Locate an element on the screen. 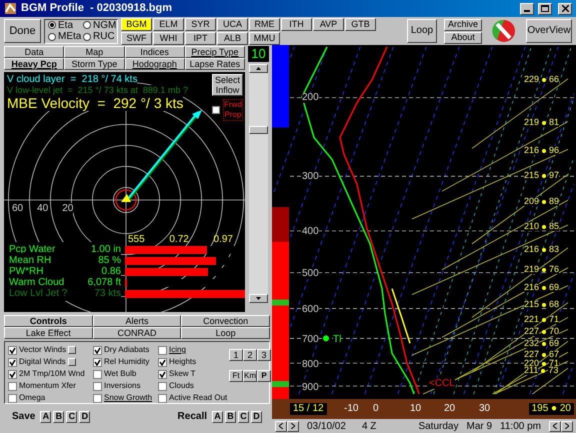  recall-slot-button: C is located at coordinates (243, 416).